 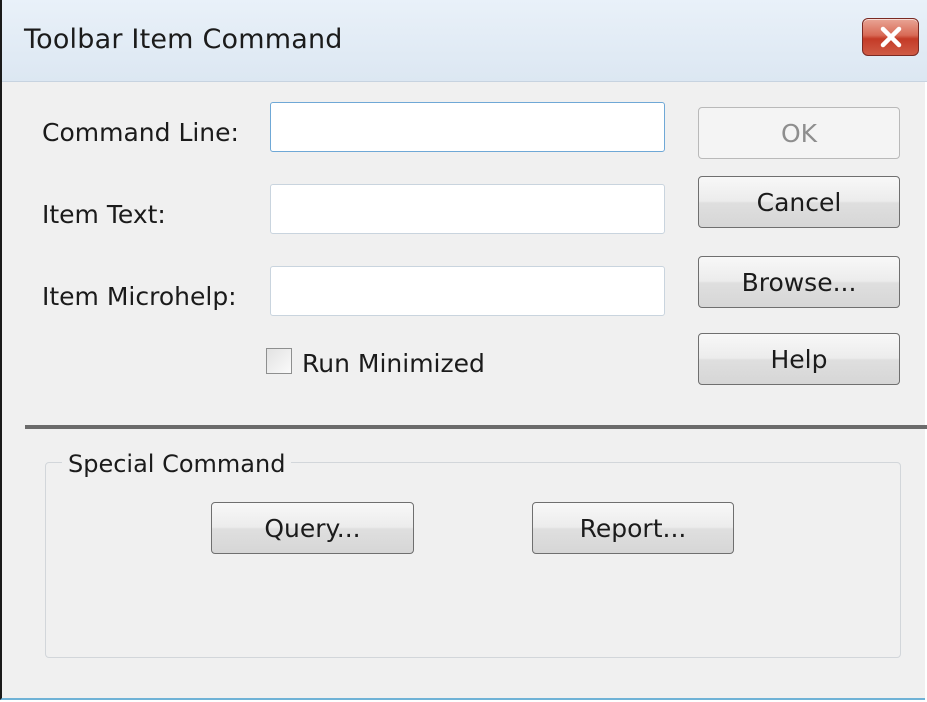 What do you see at coordinates (279, 361) in the screenshot?
I see `run-minimized-checkbox` at bounding box center [279, 361].